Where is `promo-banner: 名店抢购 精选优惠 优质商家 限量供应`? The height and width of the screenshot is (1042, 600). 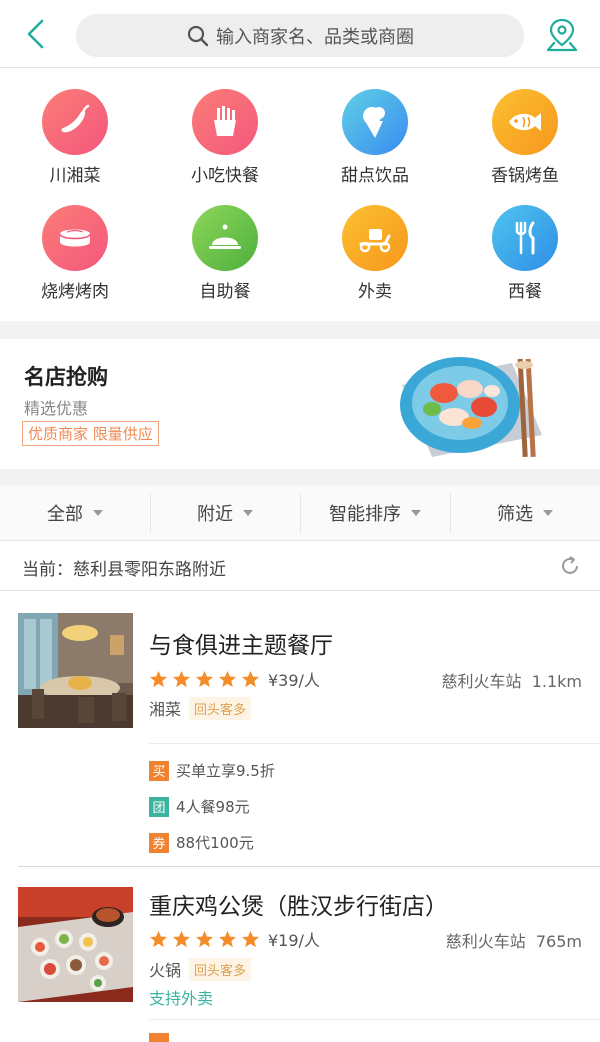 promo-banner: 名店抢购 精选优惠 优质商家 限量供应 is located at coordinates (300, 404).